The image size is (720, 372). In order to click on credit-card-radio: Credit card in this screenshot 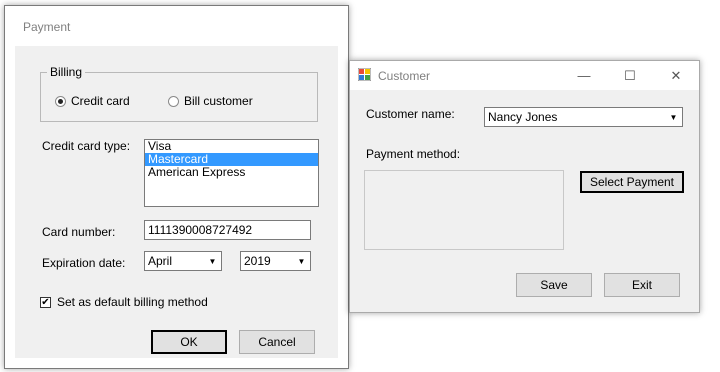, I will do `click(92, 101)`.